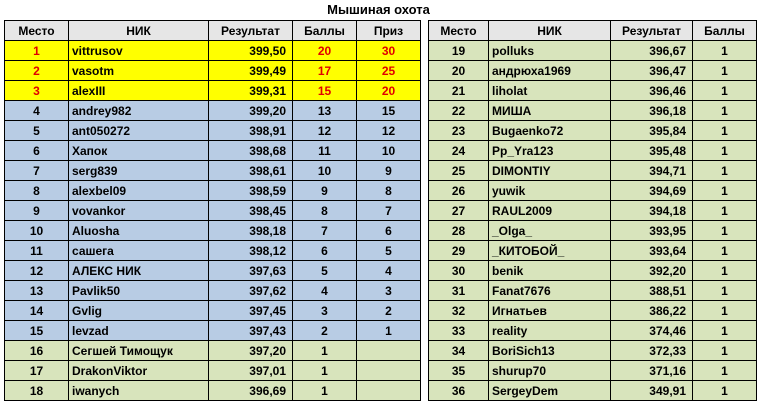  I want to click on table-row: 2 vasotm 399,49 17 25, so click(212, 70).